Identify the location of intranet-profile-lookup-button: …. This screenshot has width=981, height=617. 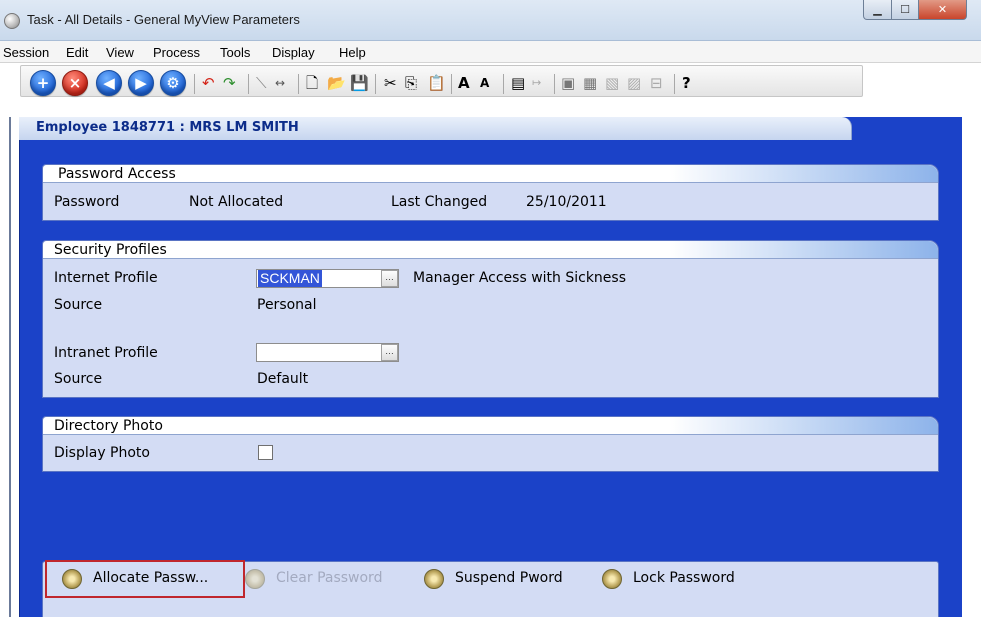
(389, 352).